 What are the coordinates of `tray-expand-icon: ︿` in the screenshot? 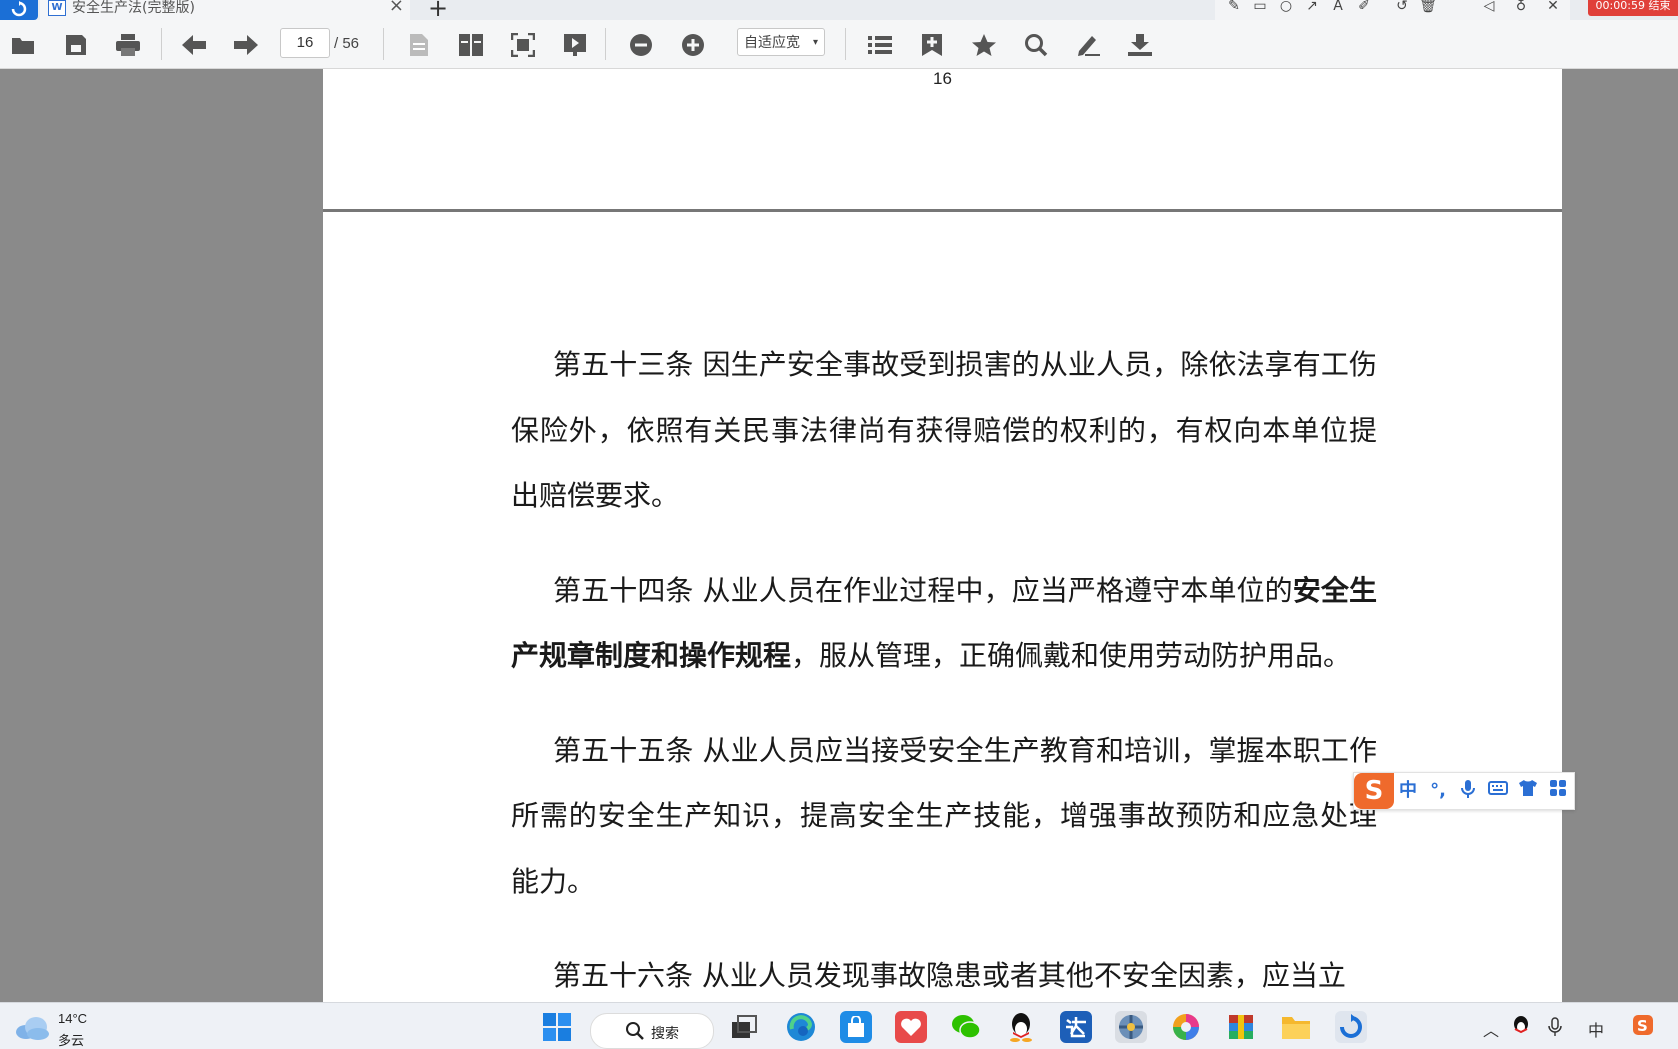 It's located at (1491, 1029).